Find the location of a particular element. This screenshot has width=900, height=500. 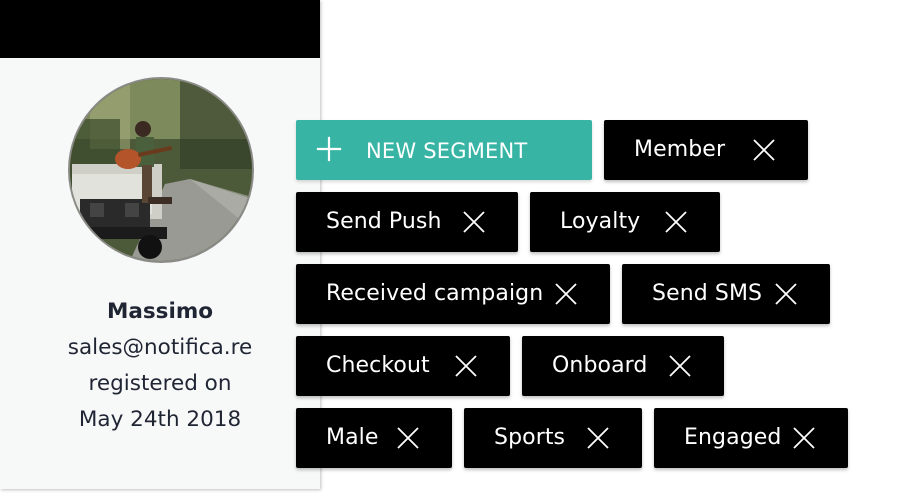

tag-received-campaign: Received campaign is located at coordinates (453, 294).